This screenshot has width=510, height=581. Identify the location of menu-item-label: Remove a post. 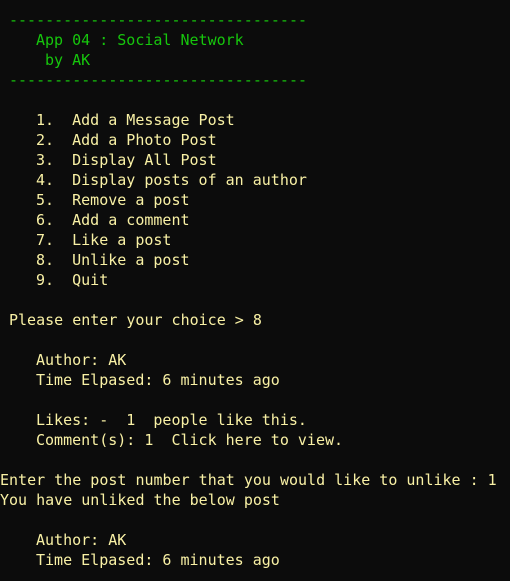
(131, 200).